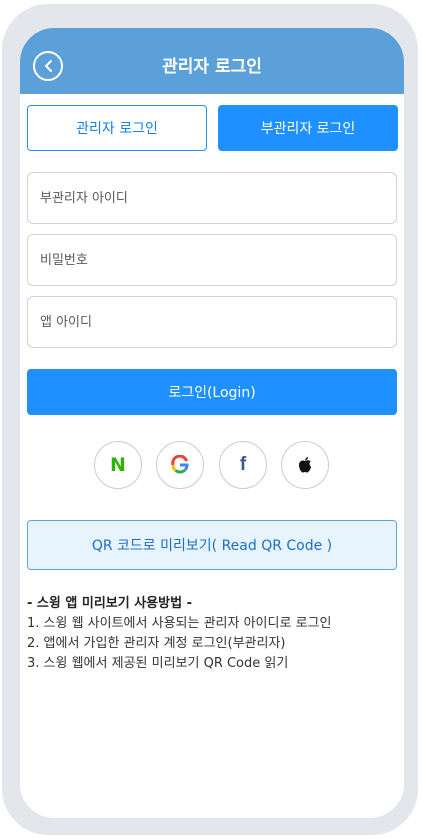 The image size is (422, 839). I want to click on login-button: 로그인(Login), so click(212, 392).